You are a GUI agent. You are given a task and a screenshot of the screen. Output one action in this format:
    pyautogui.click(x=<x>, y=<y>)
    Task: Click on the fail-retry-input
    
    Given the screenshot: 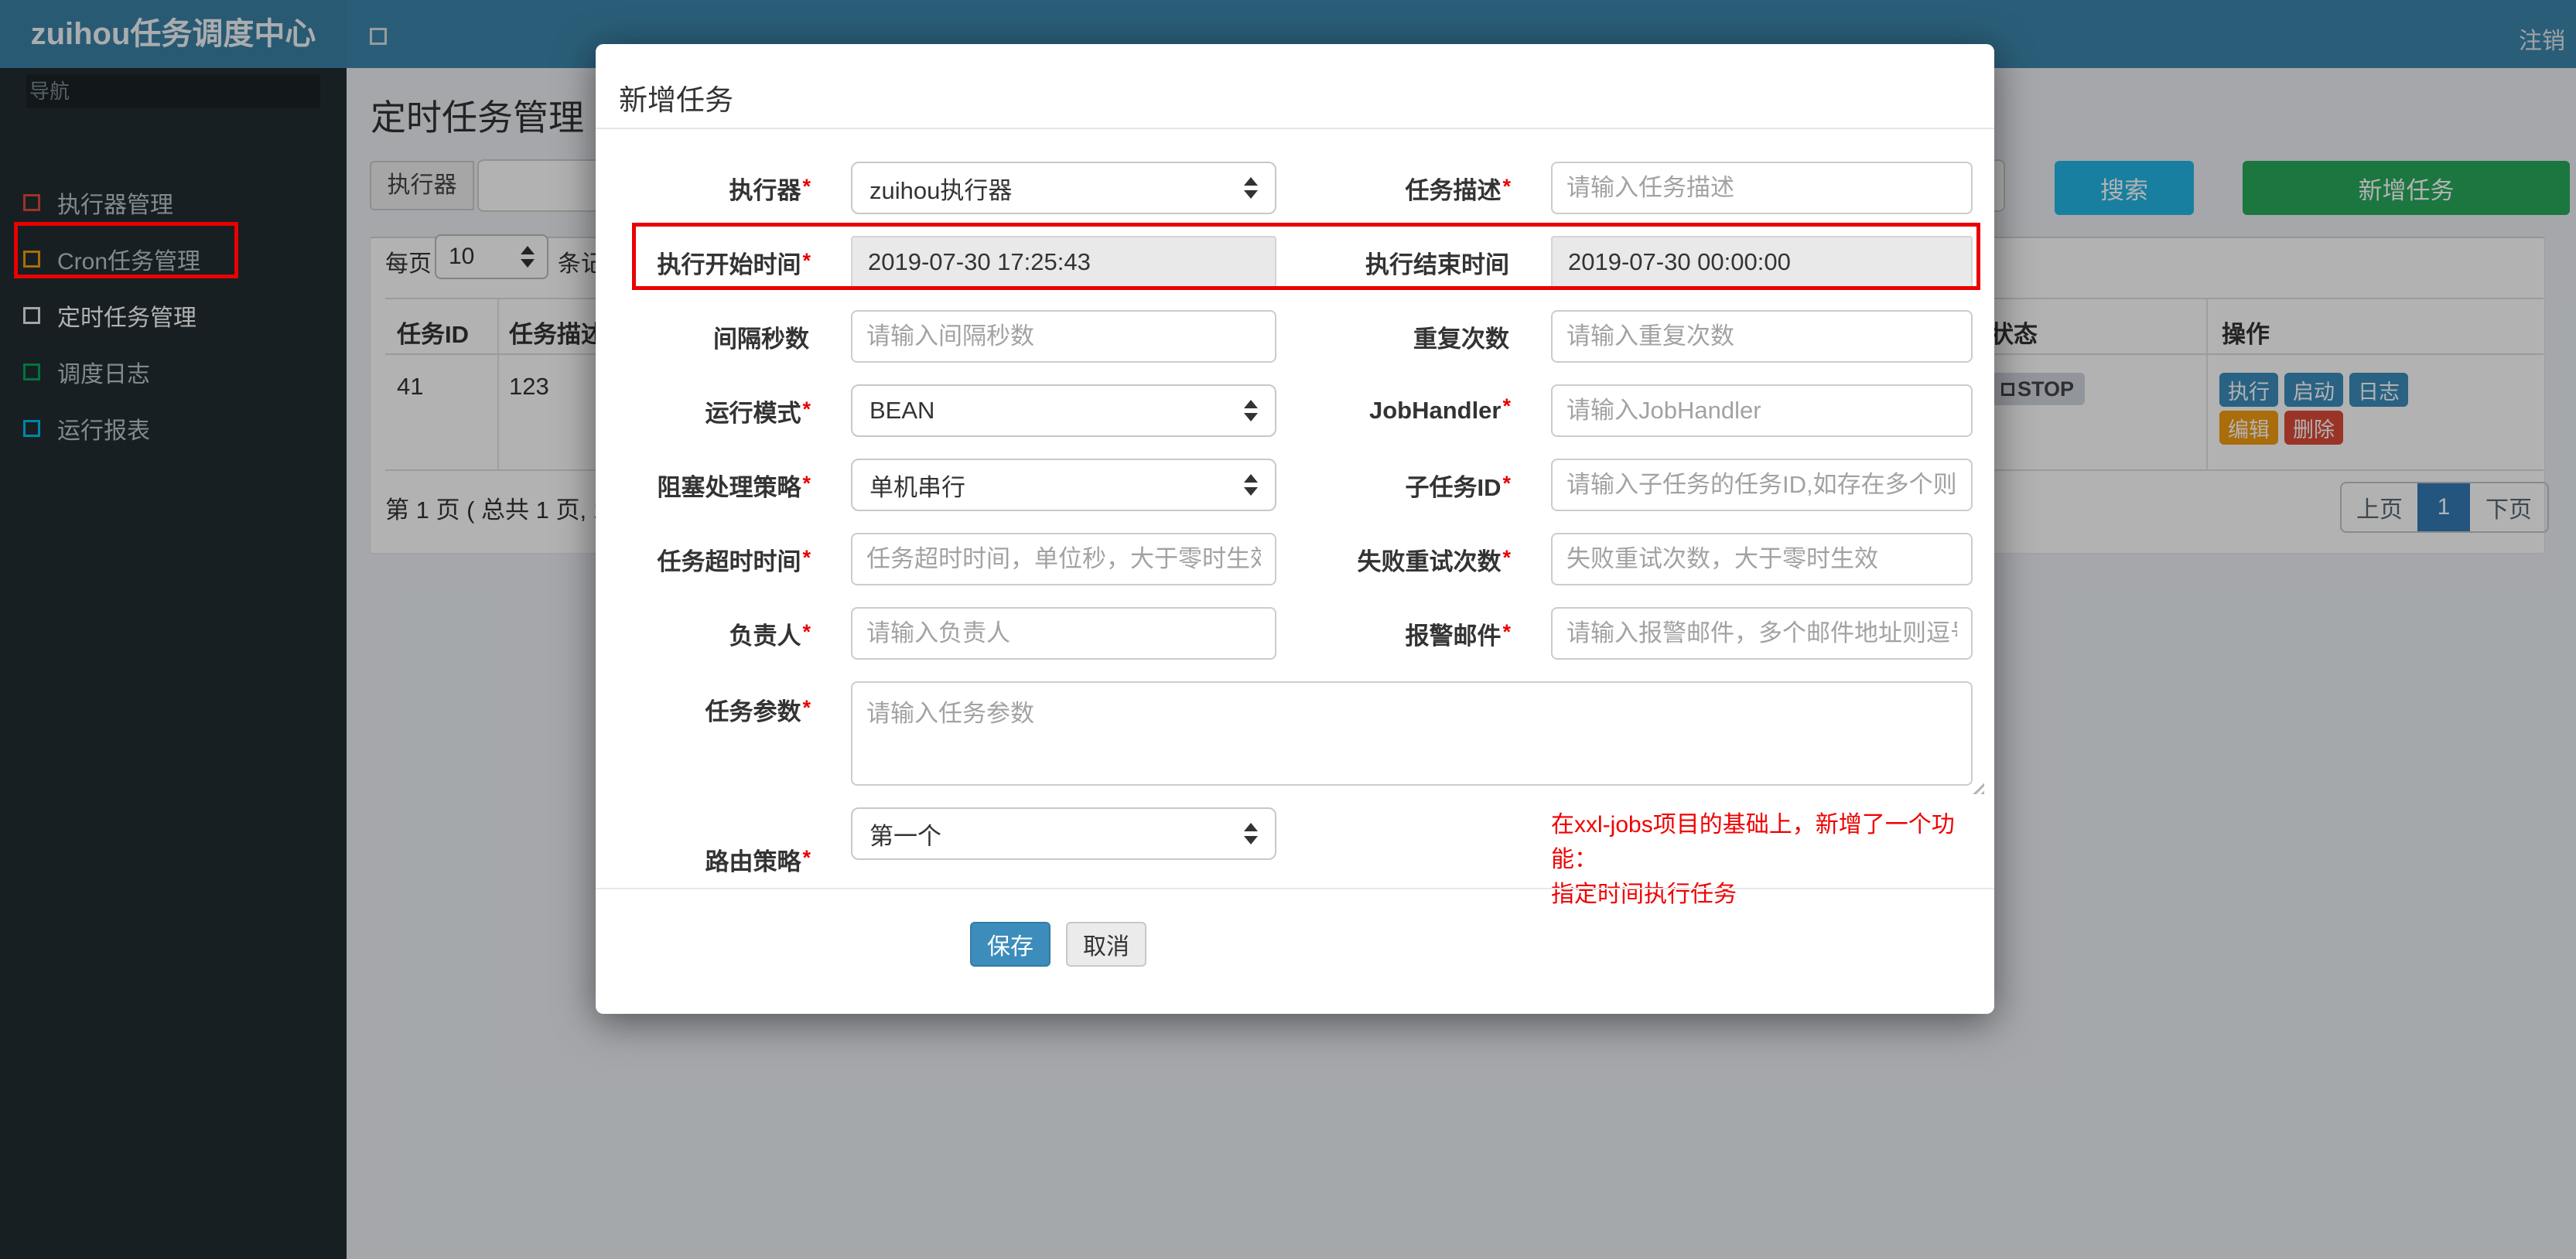 What is the action you would take?
    pyautogui.click(x=1762, y=559)
    